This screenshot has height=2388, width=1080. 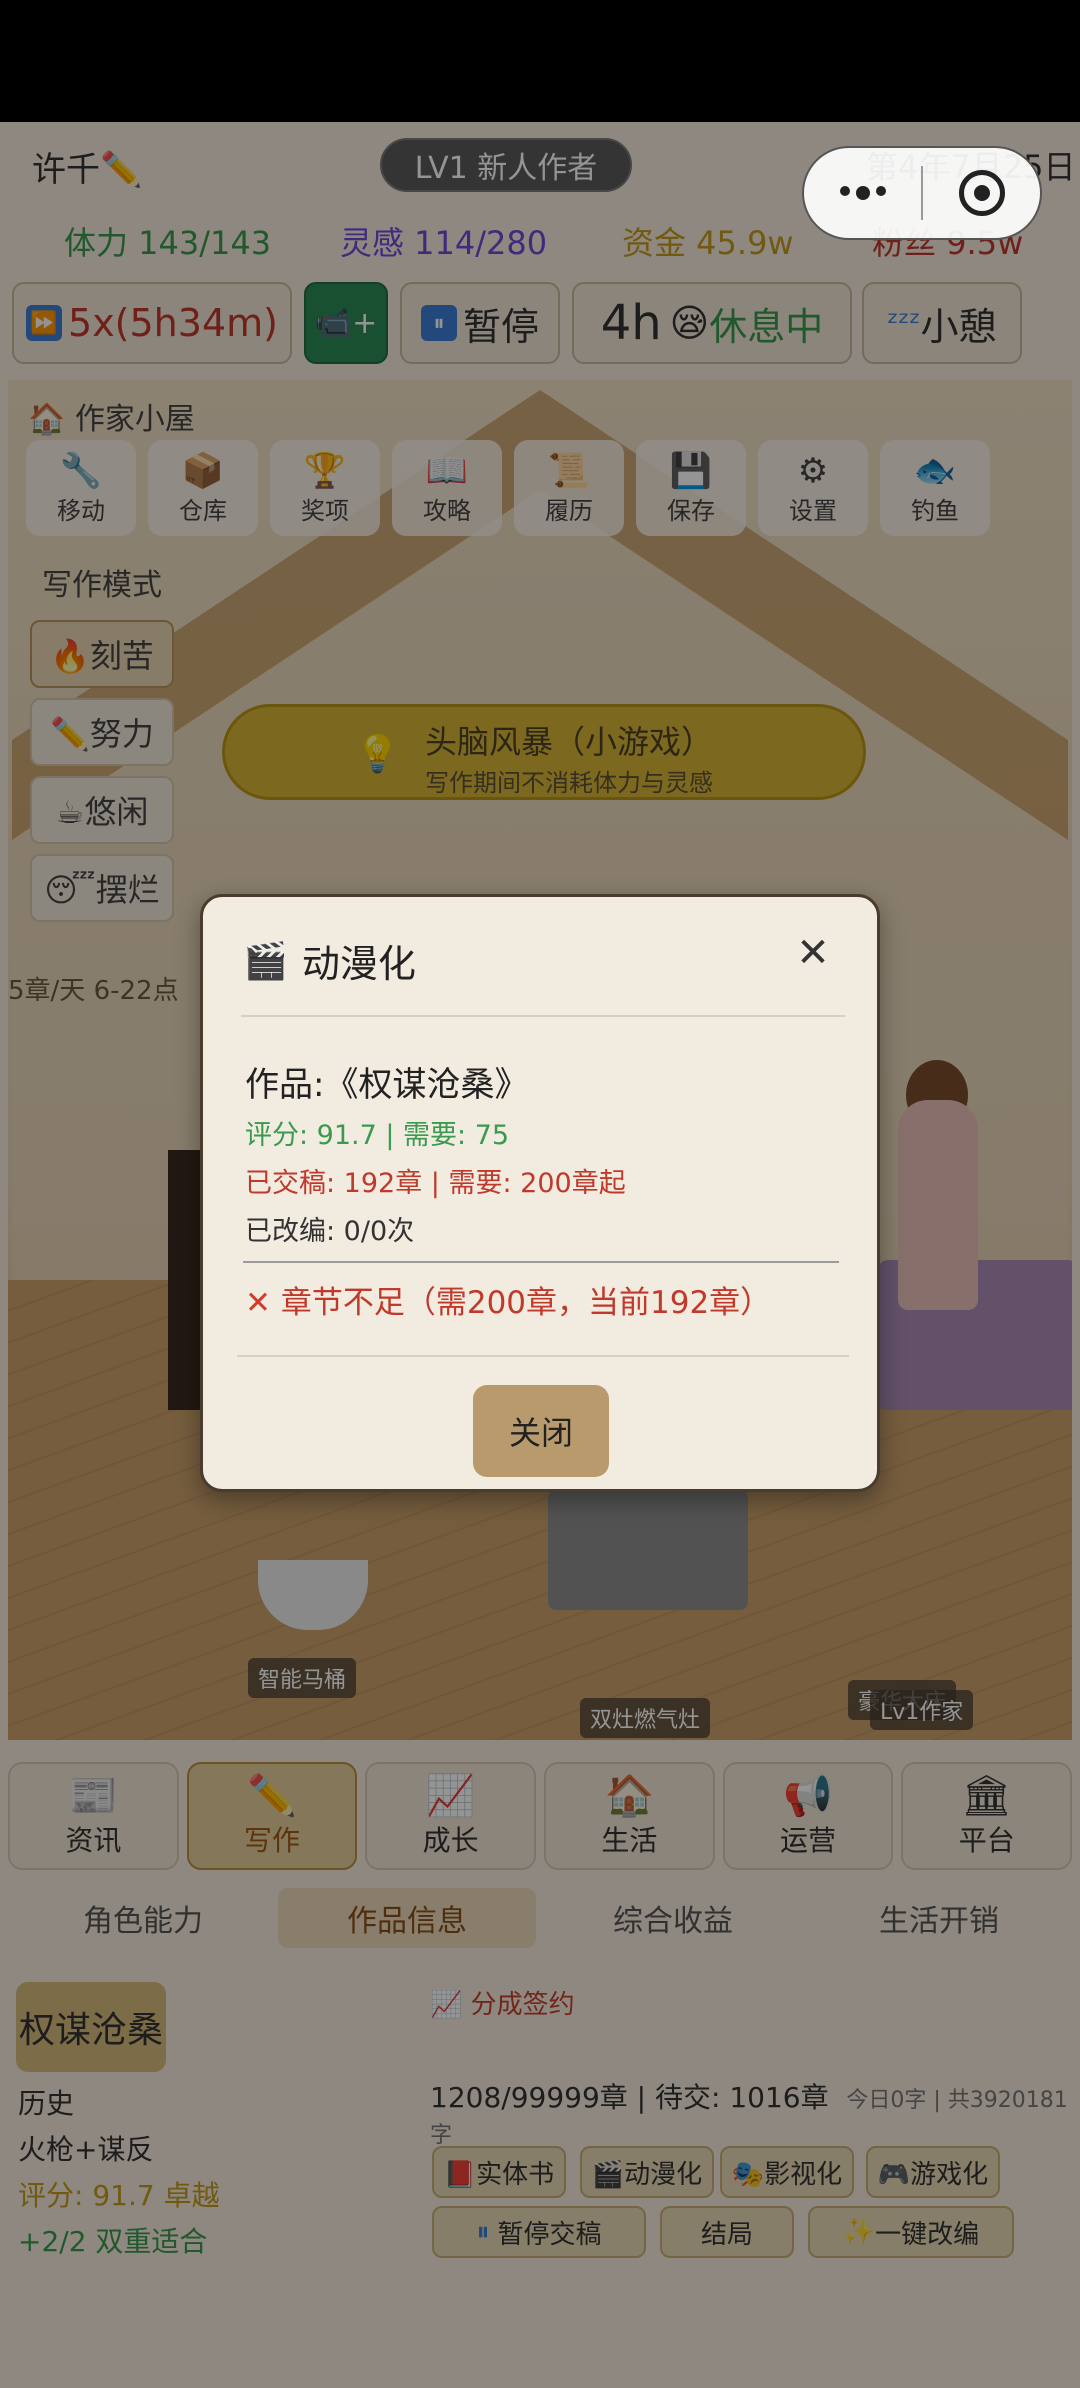 I want to click on dialog-score-req: 评分: 91.7 | 需要: 75, so click(x=377, y=1135).